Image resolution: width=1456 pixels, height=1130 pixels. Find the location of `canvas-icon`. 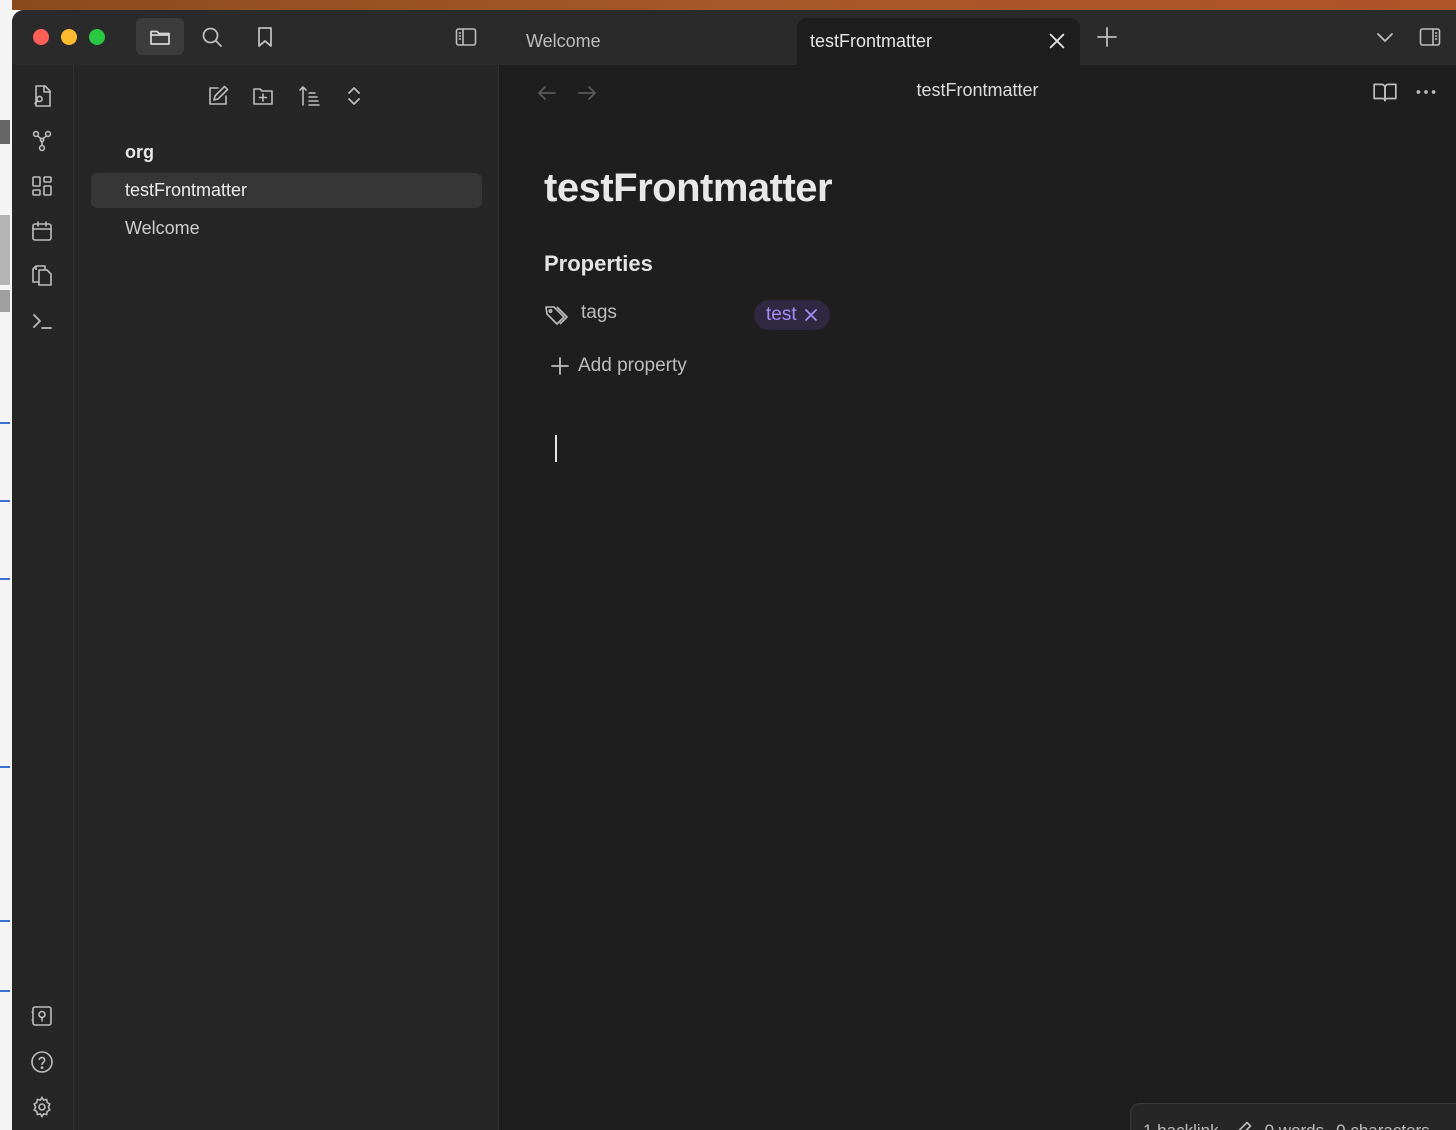

canvas-icon is located at coordinates (42, 186).